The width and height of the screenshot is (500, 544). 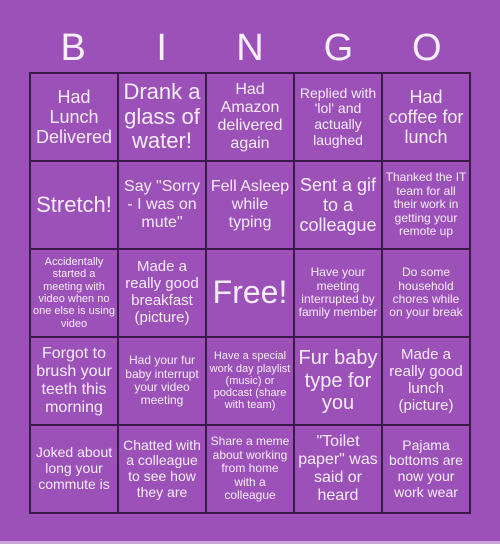 I want to click on header-letter-n: N, so click(x=250, y=48).